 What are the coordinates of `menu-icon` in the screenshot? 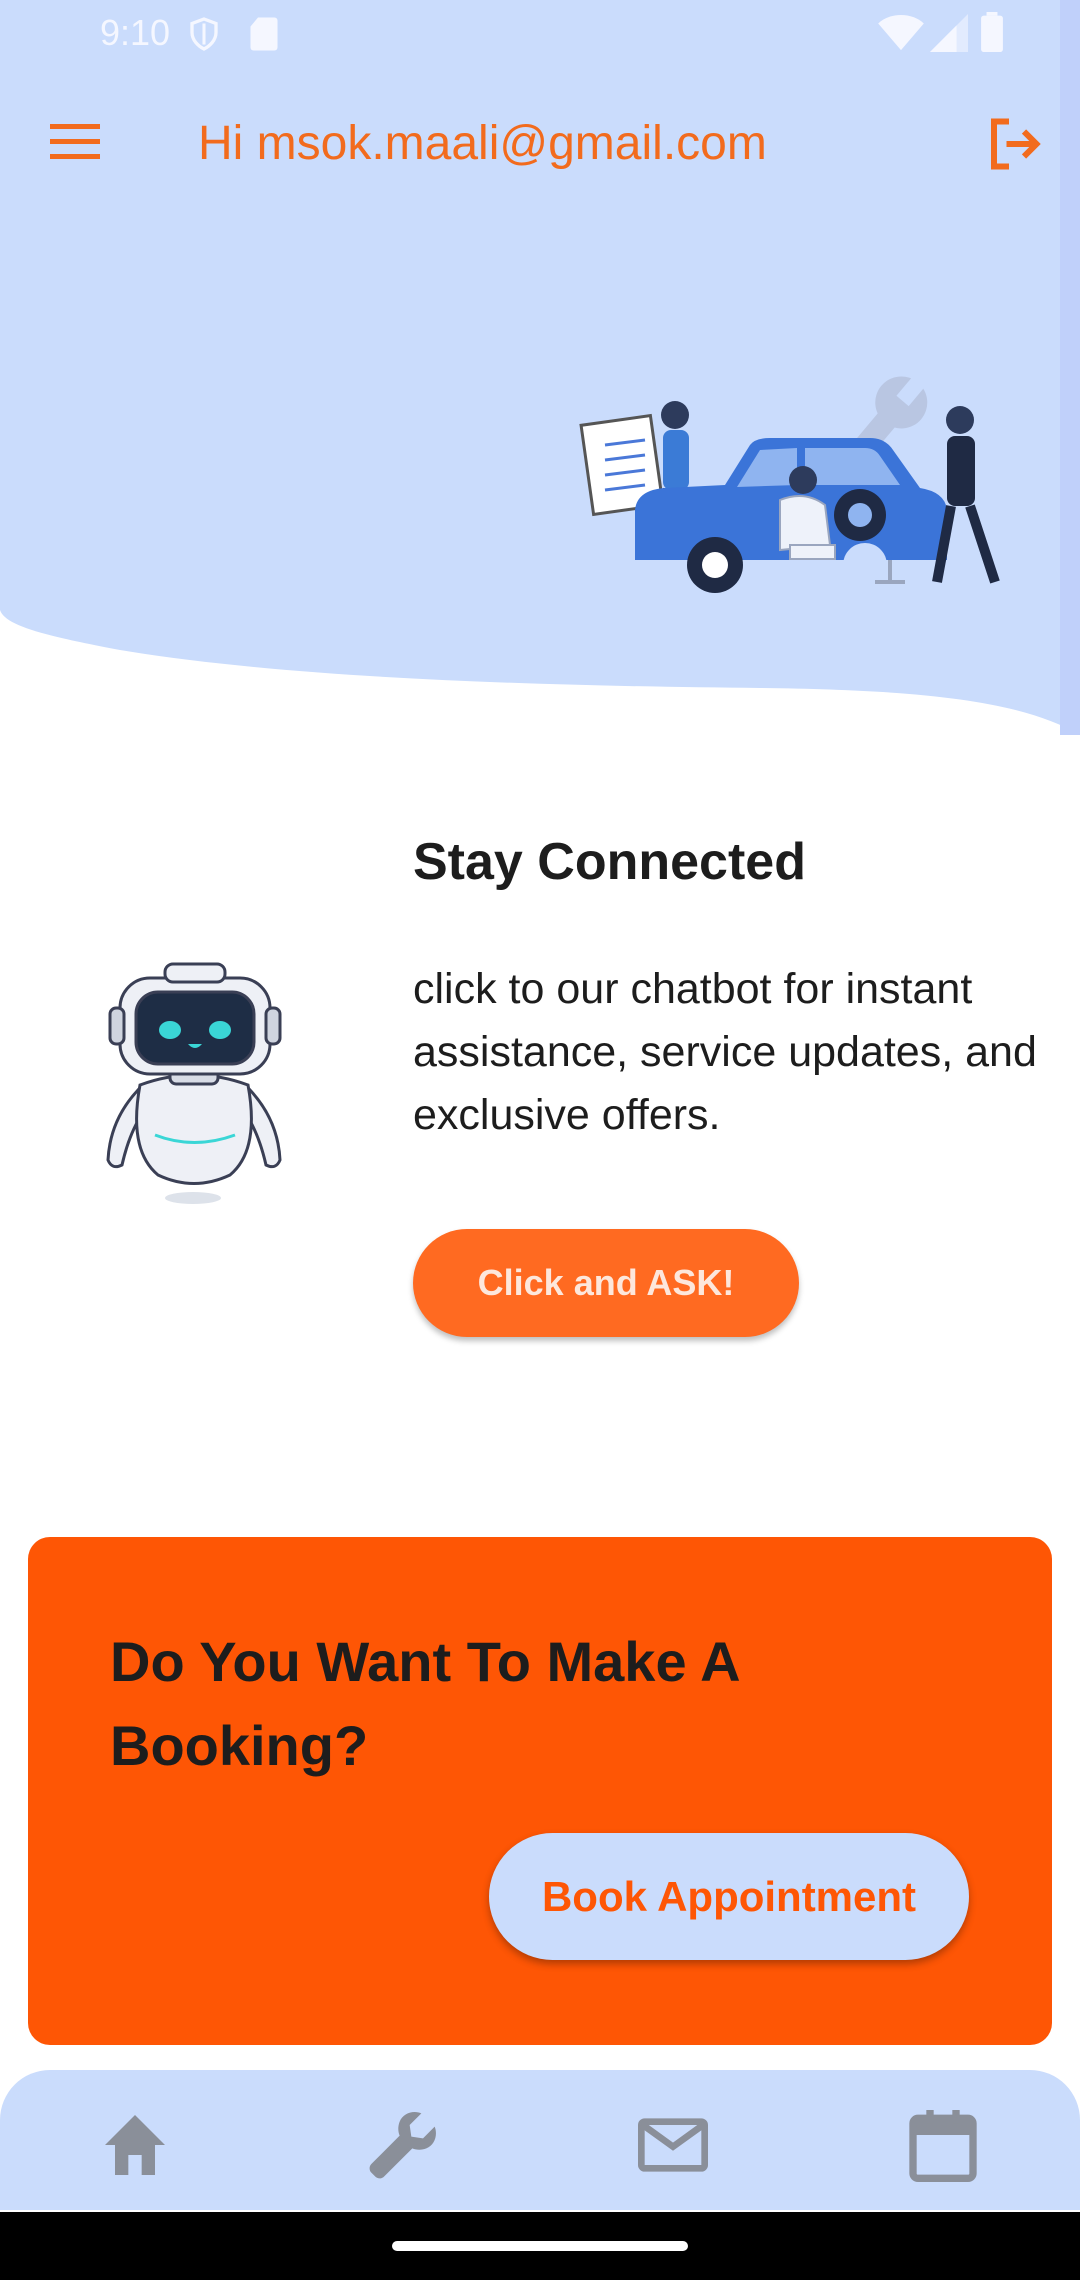 It's located at (76, 142).